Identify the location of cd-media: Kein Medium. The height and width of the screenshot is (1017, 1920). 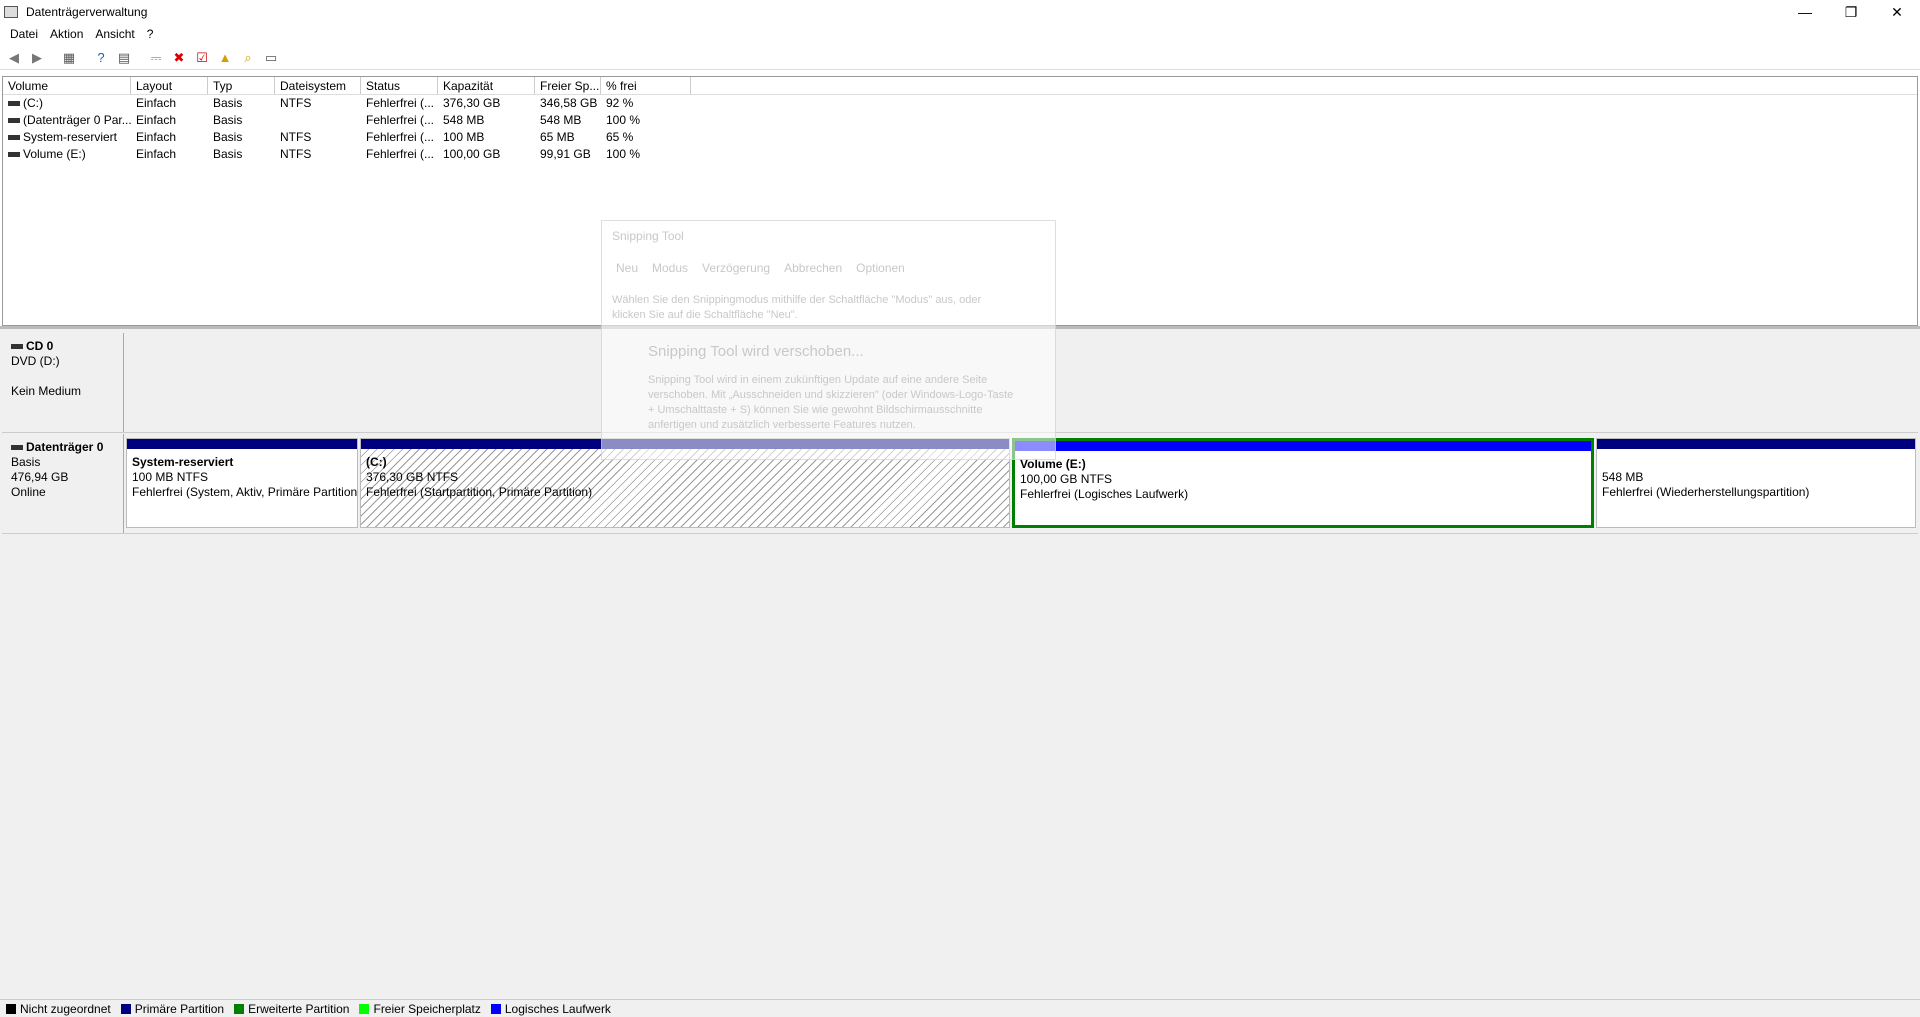
(46, 391).